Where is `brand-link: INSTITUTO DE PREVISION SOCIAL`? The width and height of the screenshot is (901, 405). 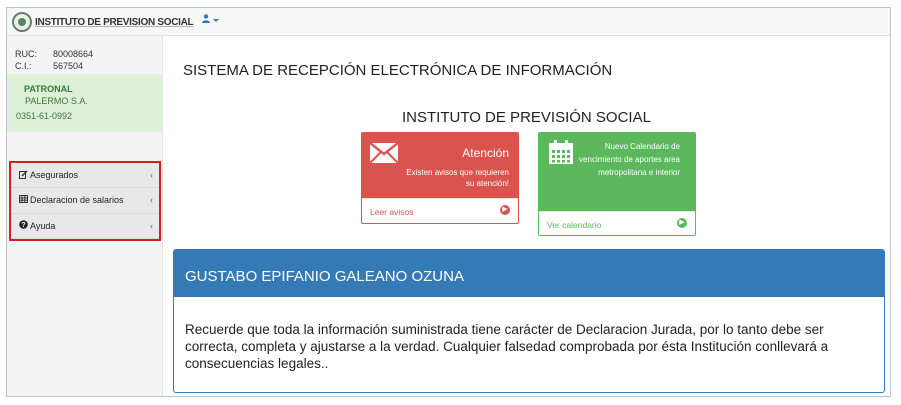
brand-link: INSTITUTO DE PREVISION SOCIAL is located at coordinates (103, 22).